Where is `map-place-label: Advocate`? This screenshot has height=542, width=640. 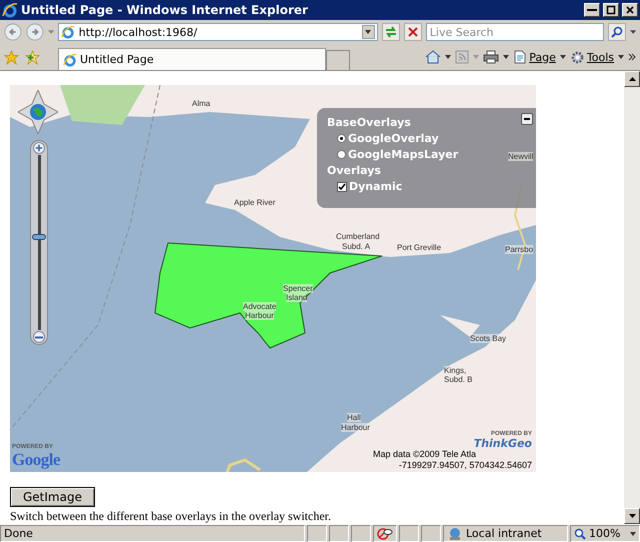
map-place-label: Advocate is located at coordinates (259, 306).